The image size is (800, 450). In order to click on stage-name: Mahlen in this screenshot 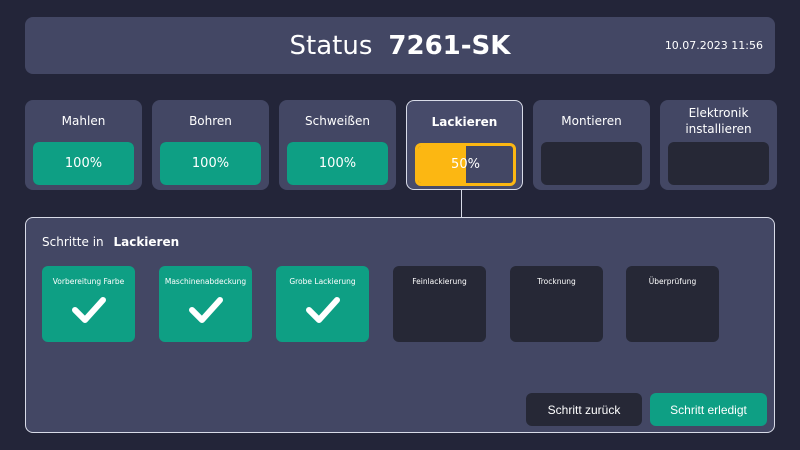, I will do `click(83, 121)`.